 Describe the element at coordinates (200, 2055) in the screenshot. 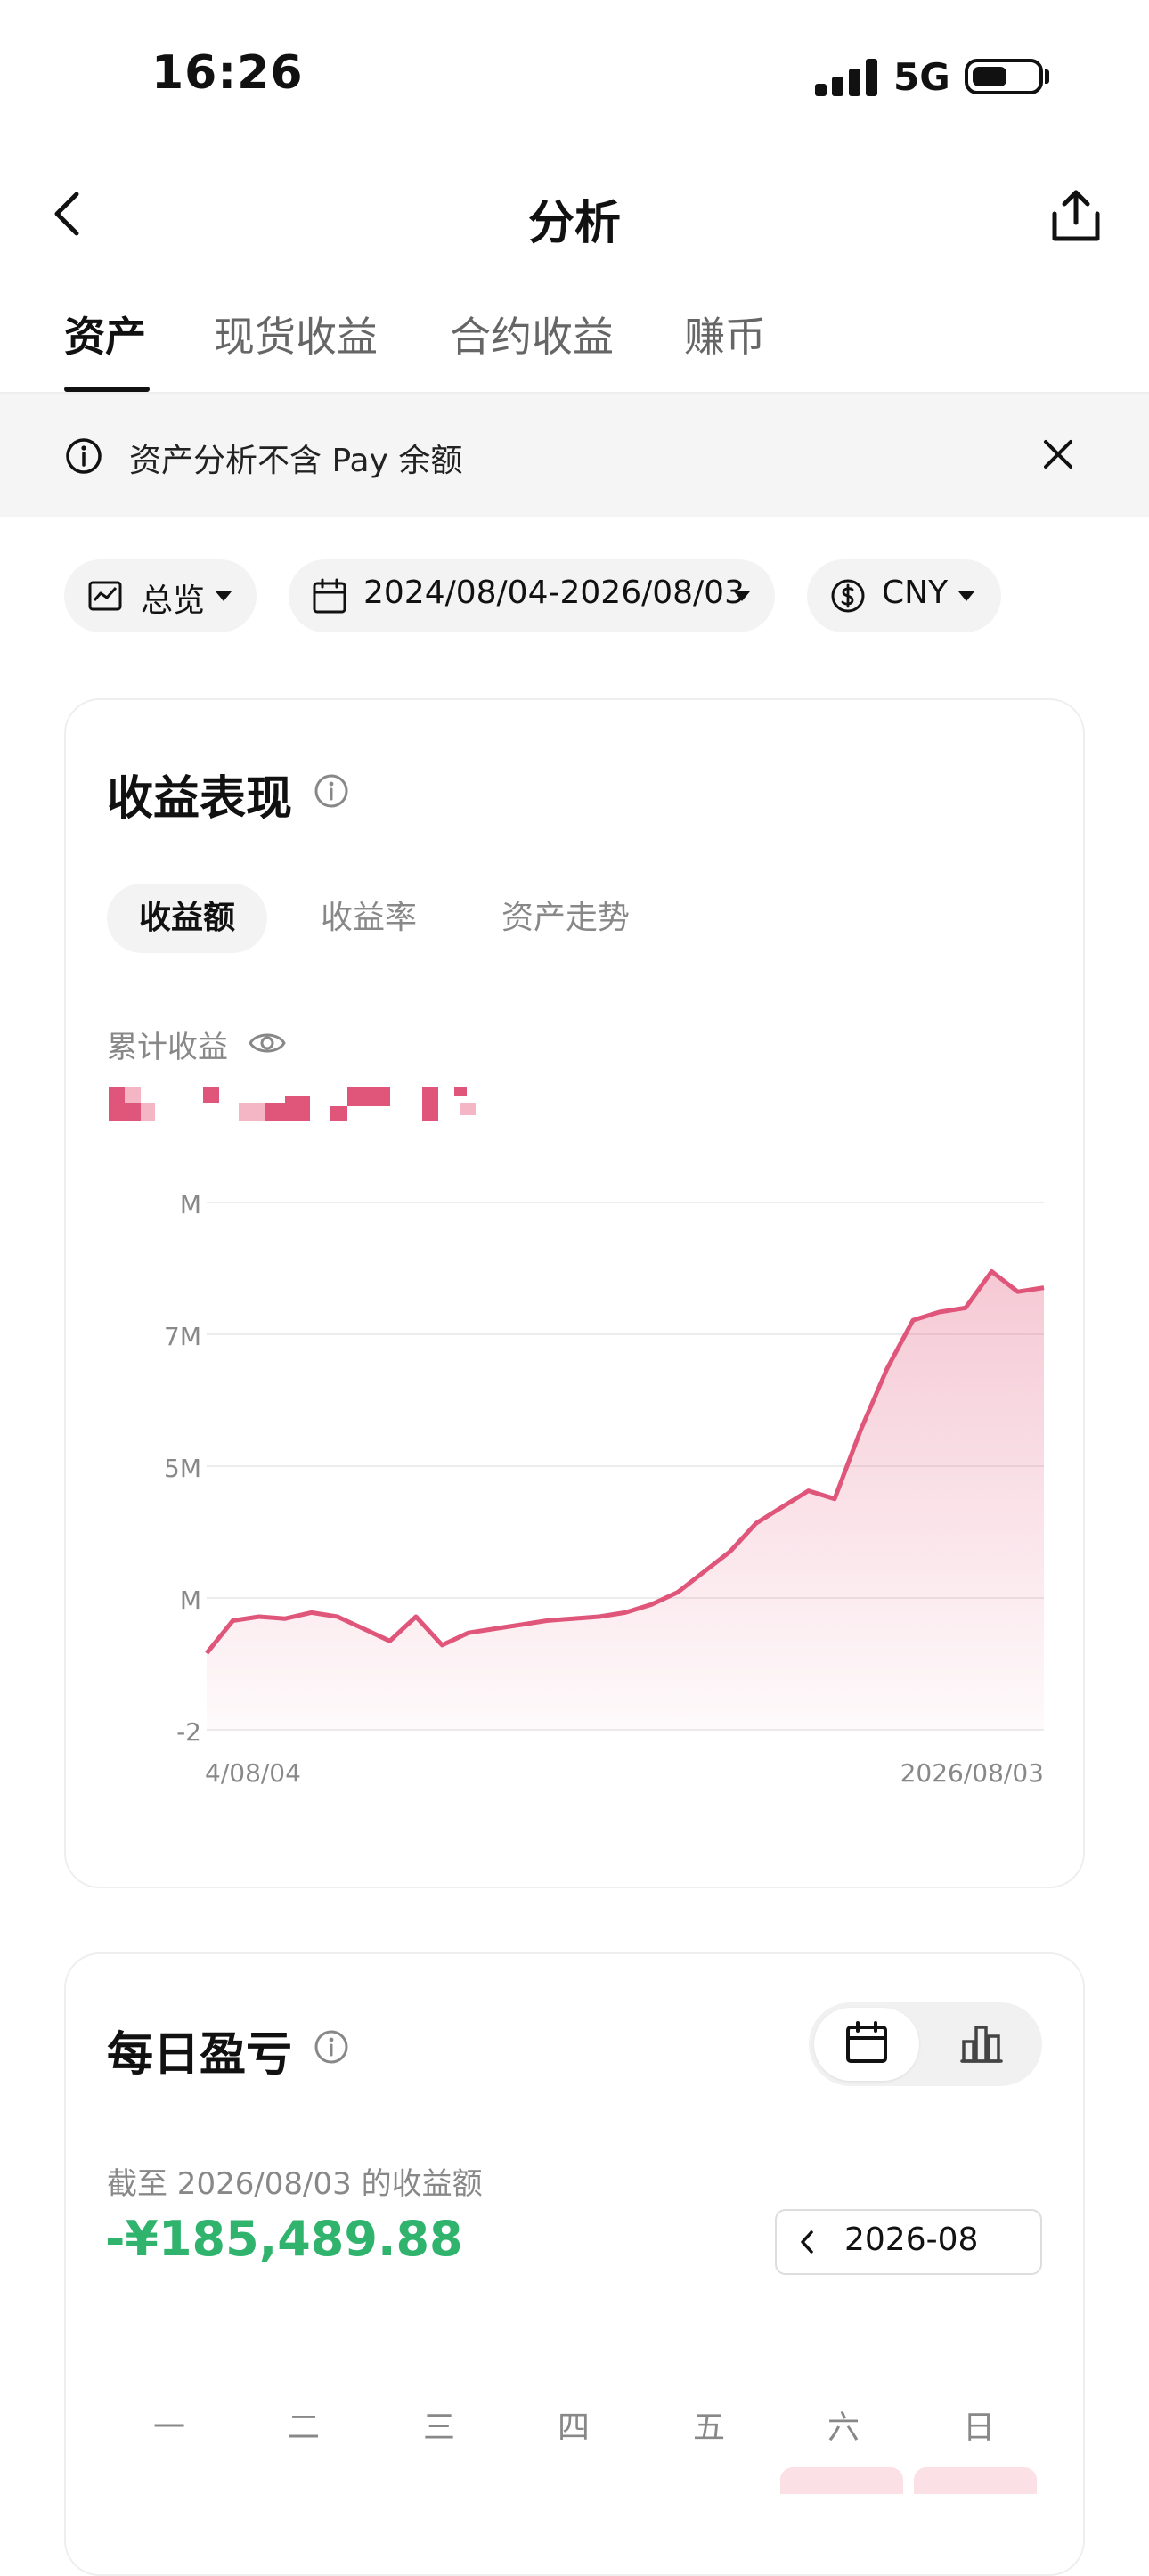

I see `daily-pnl-title: 每日盈亏` at that location.